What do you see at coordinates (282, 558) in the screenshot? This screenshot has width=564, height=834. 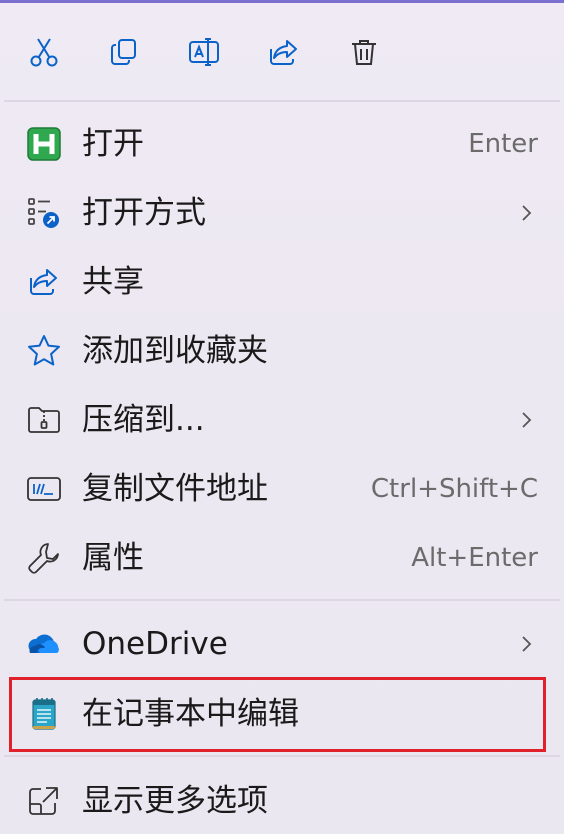 I see `menu-item-properties: 属性 Alt+Enter` at bounding box center [282, 558].